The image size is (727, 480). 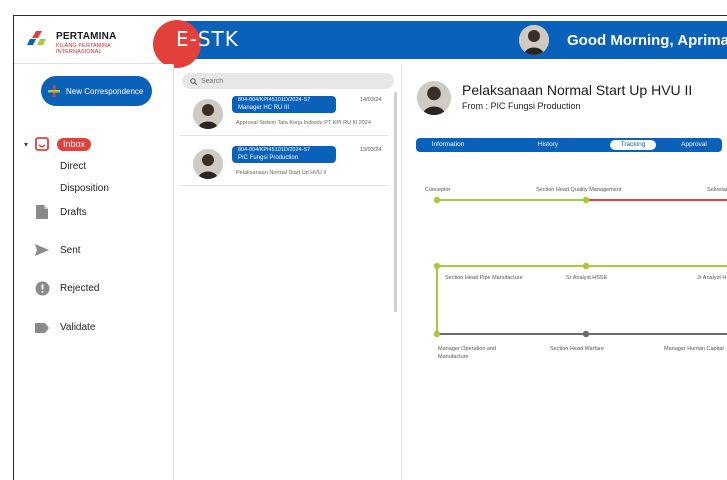 I want to click on recipient-name: PIC Fungsi Production, so click(x=268, y=158).